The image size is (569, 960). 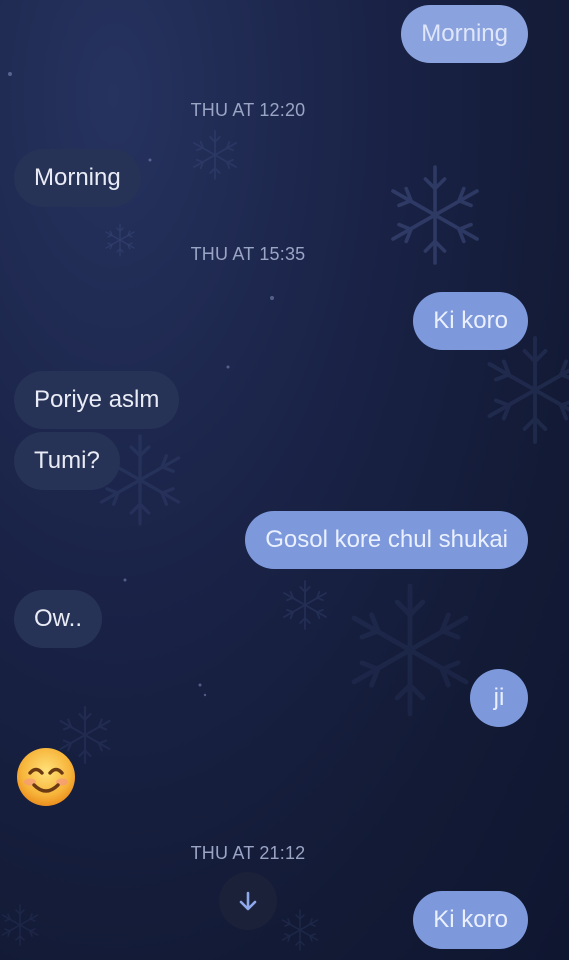 I want to click on timestamp: THU AT 12:20, so click(x=248, y=110).